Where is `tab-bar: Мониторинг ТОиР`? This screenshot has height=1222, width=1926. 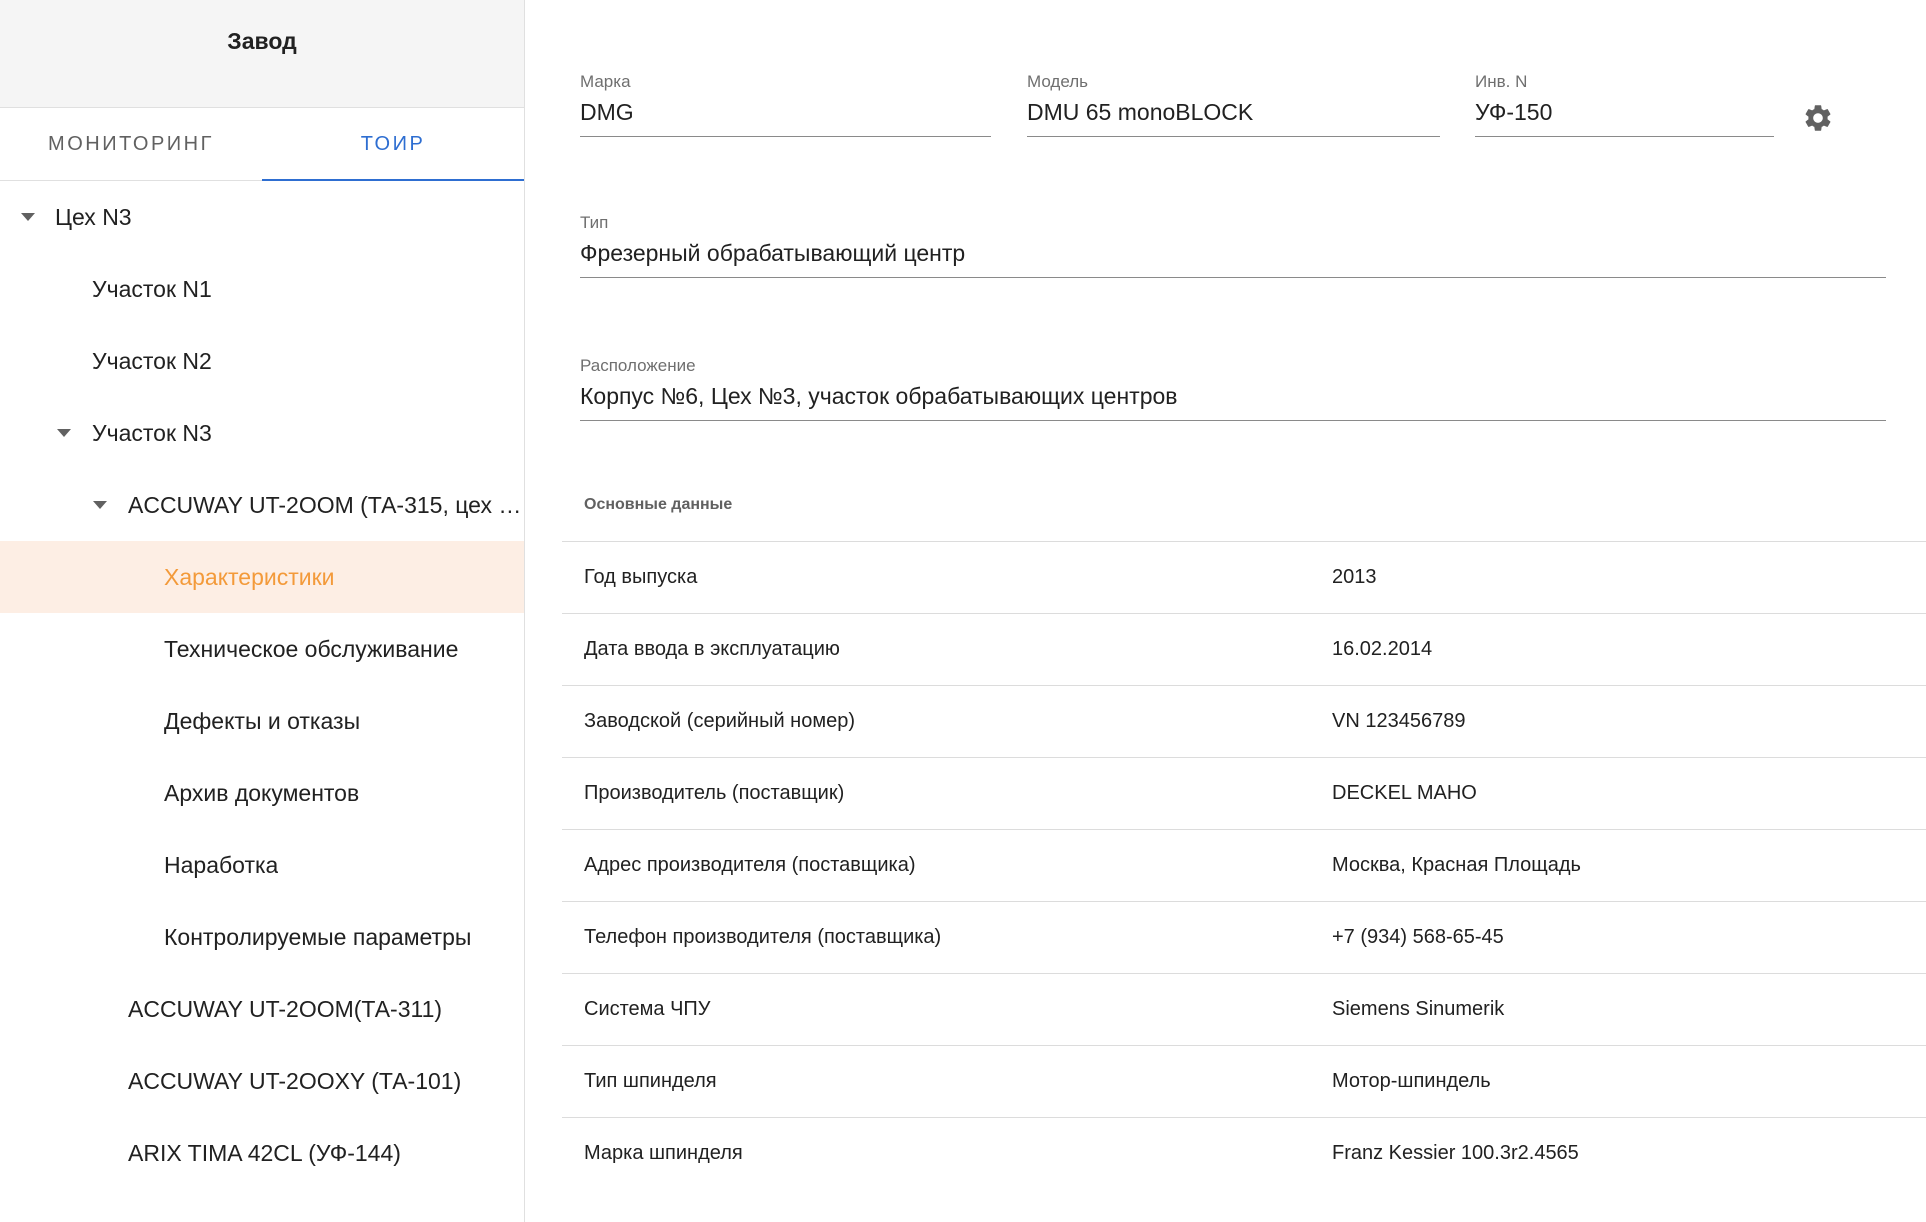 tab-bar: Мониторинг ТОиР is located at coordinates (262, 144).